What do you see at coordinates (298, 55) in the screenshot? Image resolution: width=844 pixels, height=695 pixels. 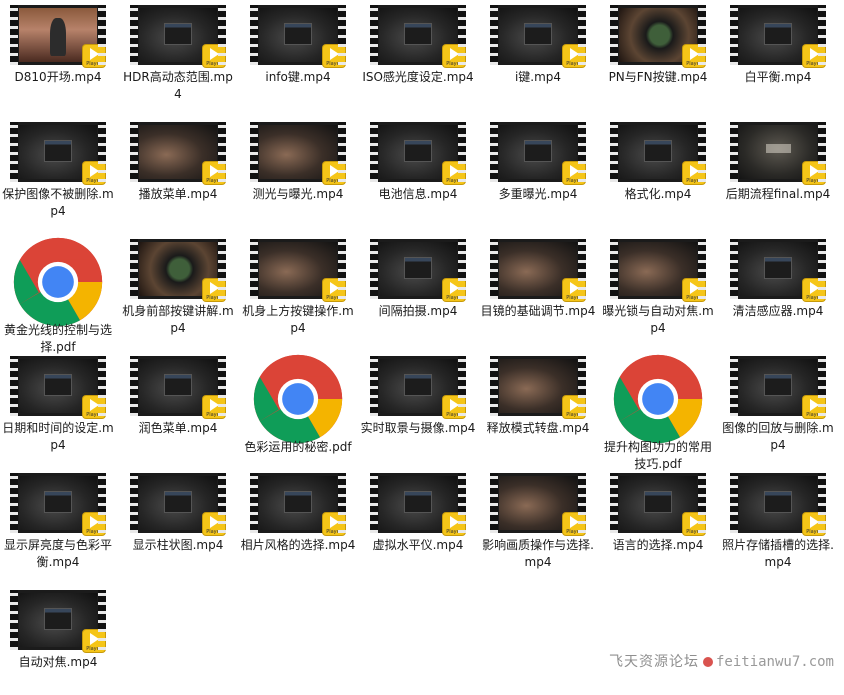 I see `file-item: info键.mp4` at bounding box center [298, 55].